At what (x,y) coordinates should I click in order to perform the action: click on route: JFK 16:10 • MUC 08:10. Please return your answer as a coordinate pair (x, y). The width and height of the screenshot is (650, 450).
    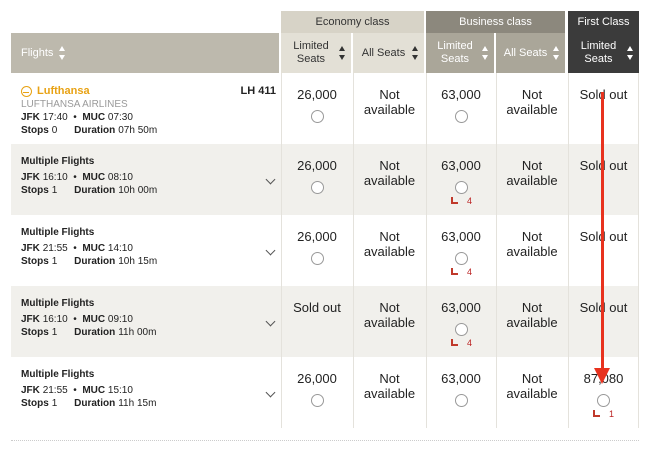
    Looking at the image, I should click on (77, 177).